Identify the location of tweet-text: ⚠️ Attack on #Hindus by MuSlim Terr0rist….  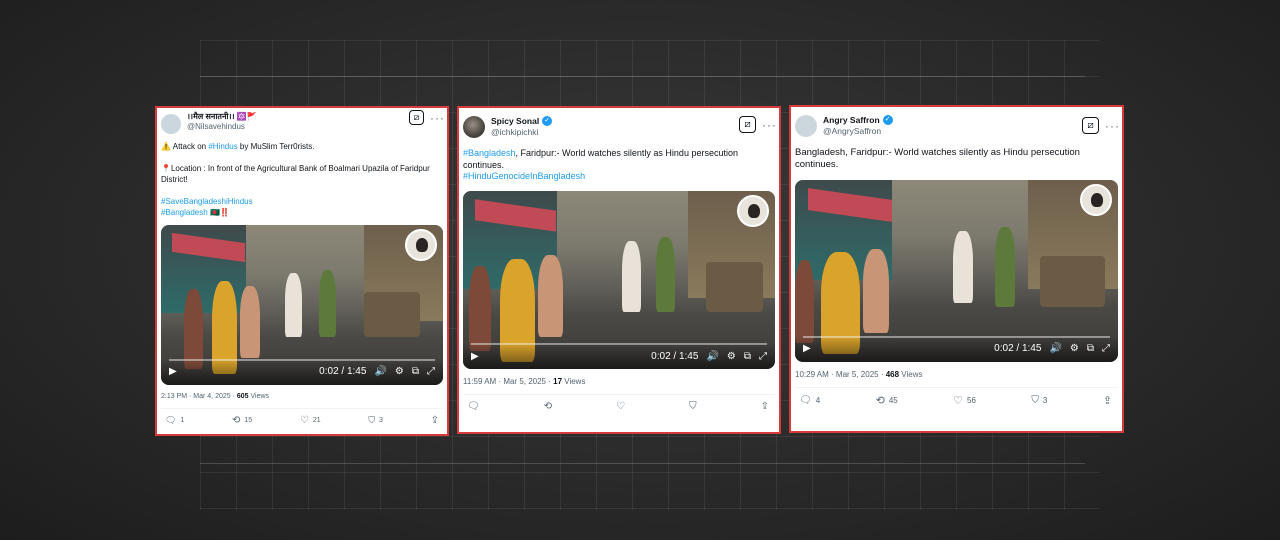
(302, 176).